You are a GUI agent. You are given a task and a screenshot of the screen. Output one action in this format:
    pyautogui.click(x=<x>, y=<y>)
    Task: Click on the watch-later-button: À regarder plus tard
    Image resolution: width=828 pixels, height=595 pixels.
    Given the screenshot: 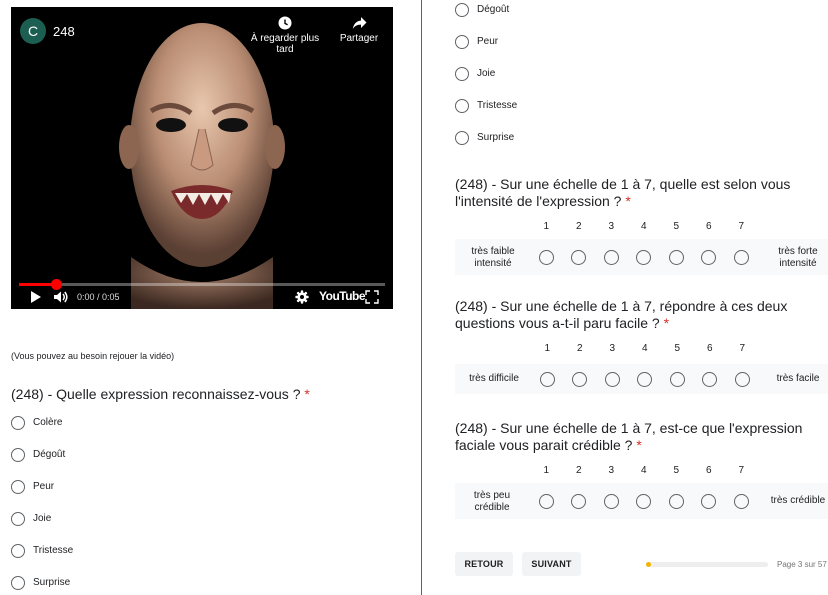 What is the action you would take?
    pyautogui.click(x=285, y=35)
    